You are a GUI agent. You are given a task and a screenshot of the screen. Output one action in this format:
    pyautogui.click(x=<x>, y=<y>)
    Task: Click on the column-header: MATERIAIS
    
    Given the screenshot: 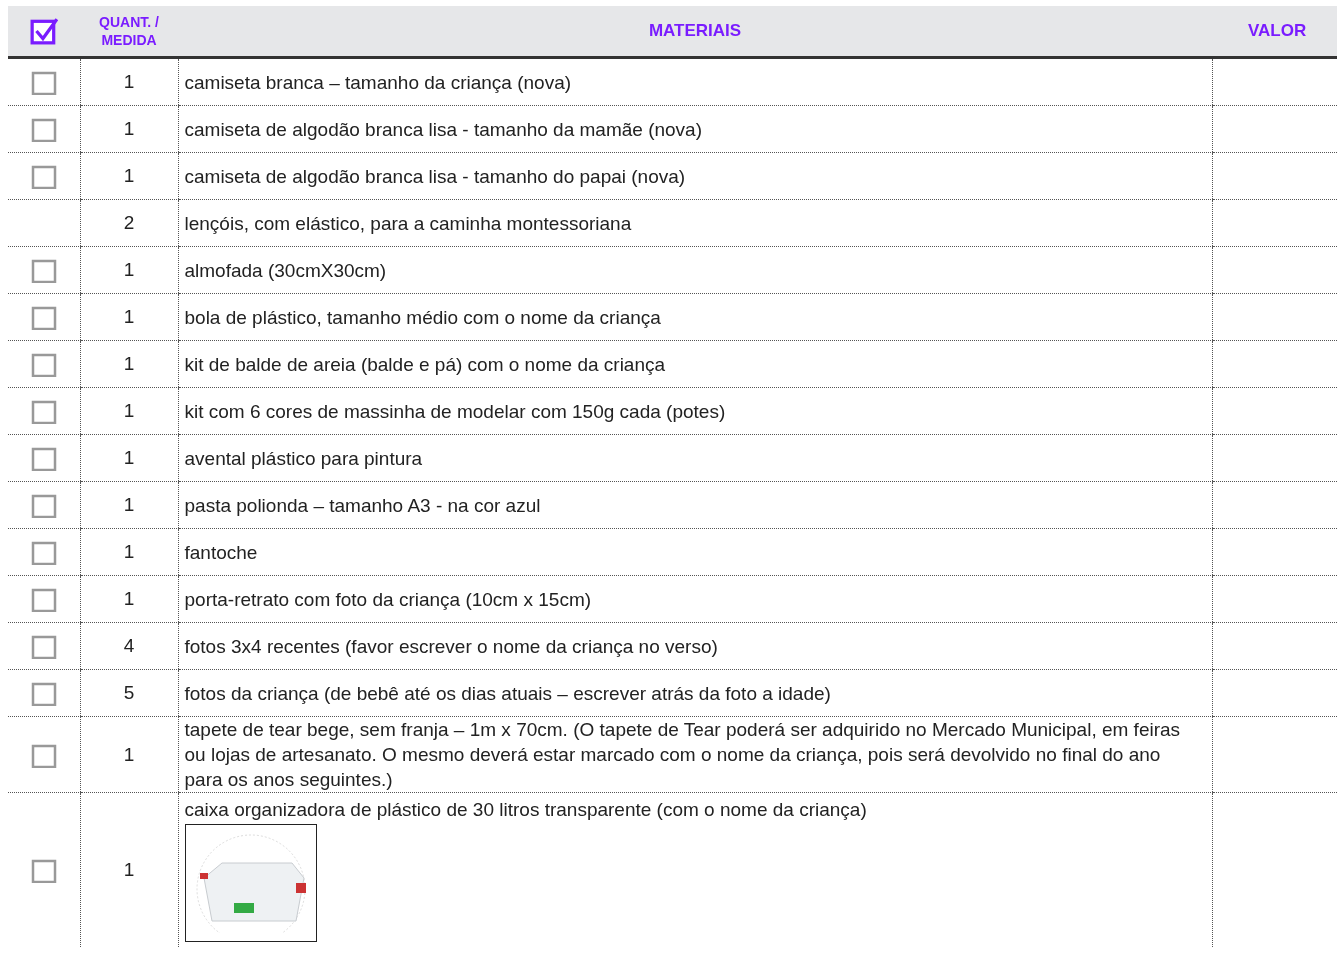 What is the action you would take?
    pyautogui.click(x=695, y=30)
    